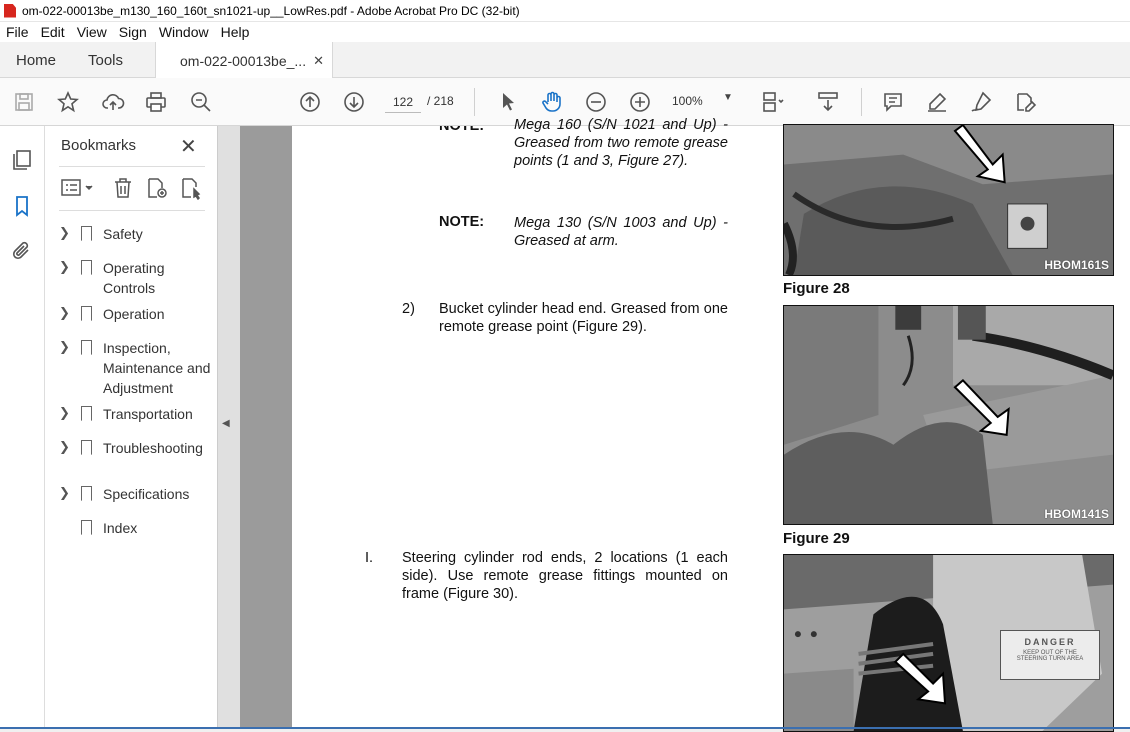 The width and height of the screenshot is (1130, 732). Describe the element at coordinates (403, 102) in the screenshot. I see `page-number-input` at that location.